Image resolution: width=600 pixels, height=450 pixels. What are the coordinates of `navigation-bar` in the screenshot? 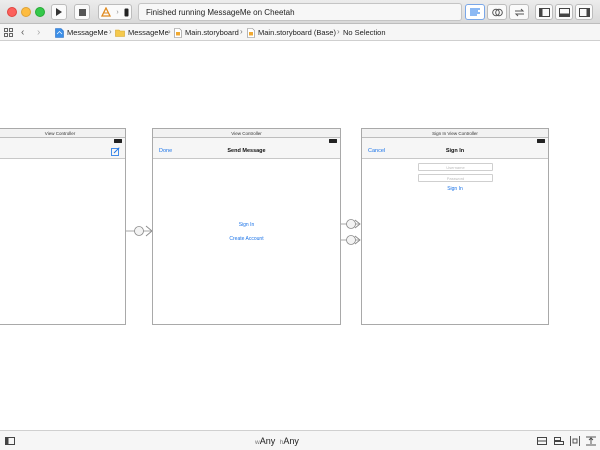 It's located at (62, 151).